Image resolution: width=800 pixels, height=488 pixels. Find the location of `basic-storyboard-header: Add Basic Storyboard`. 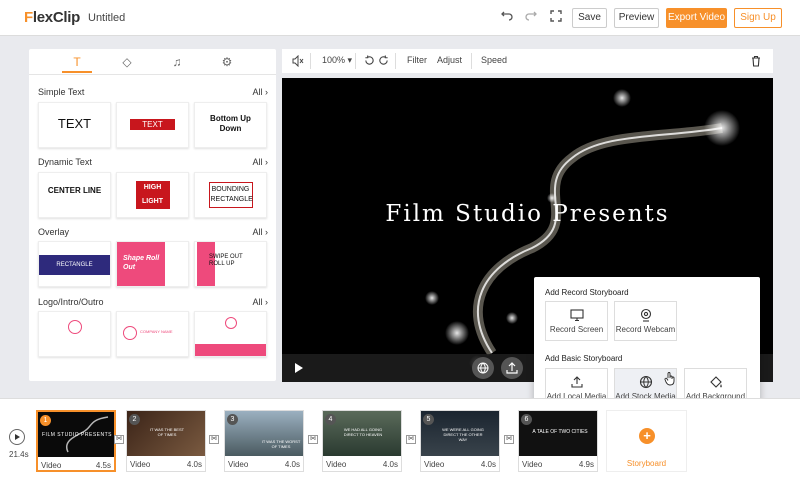

basic-storyboard-header: Add Basic Storyboard is located at coordinates (584, 358).